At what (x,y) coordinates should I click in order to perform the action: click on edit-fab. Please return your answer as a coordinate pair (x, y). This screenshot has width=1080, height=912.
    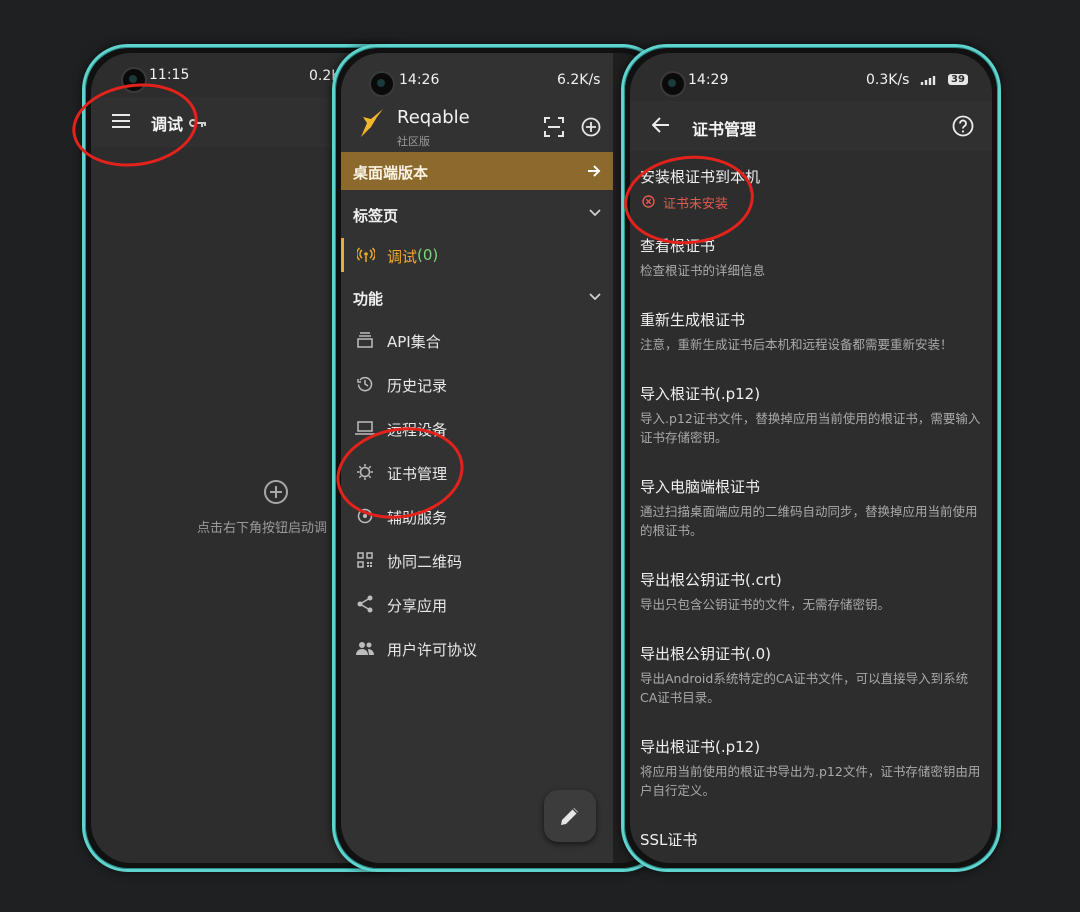
    Looking at the image, I should click on (570, 816).